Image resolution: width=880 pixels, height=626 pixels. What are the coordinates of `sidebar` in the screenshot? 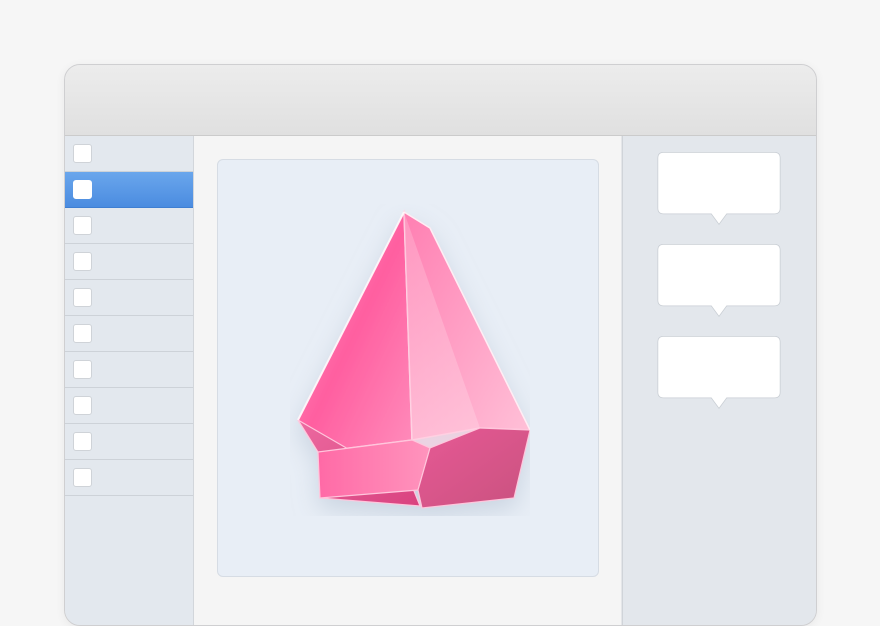 It's located at (129, 380).